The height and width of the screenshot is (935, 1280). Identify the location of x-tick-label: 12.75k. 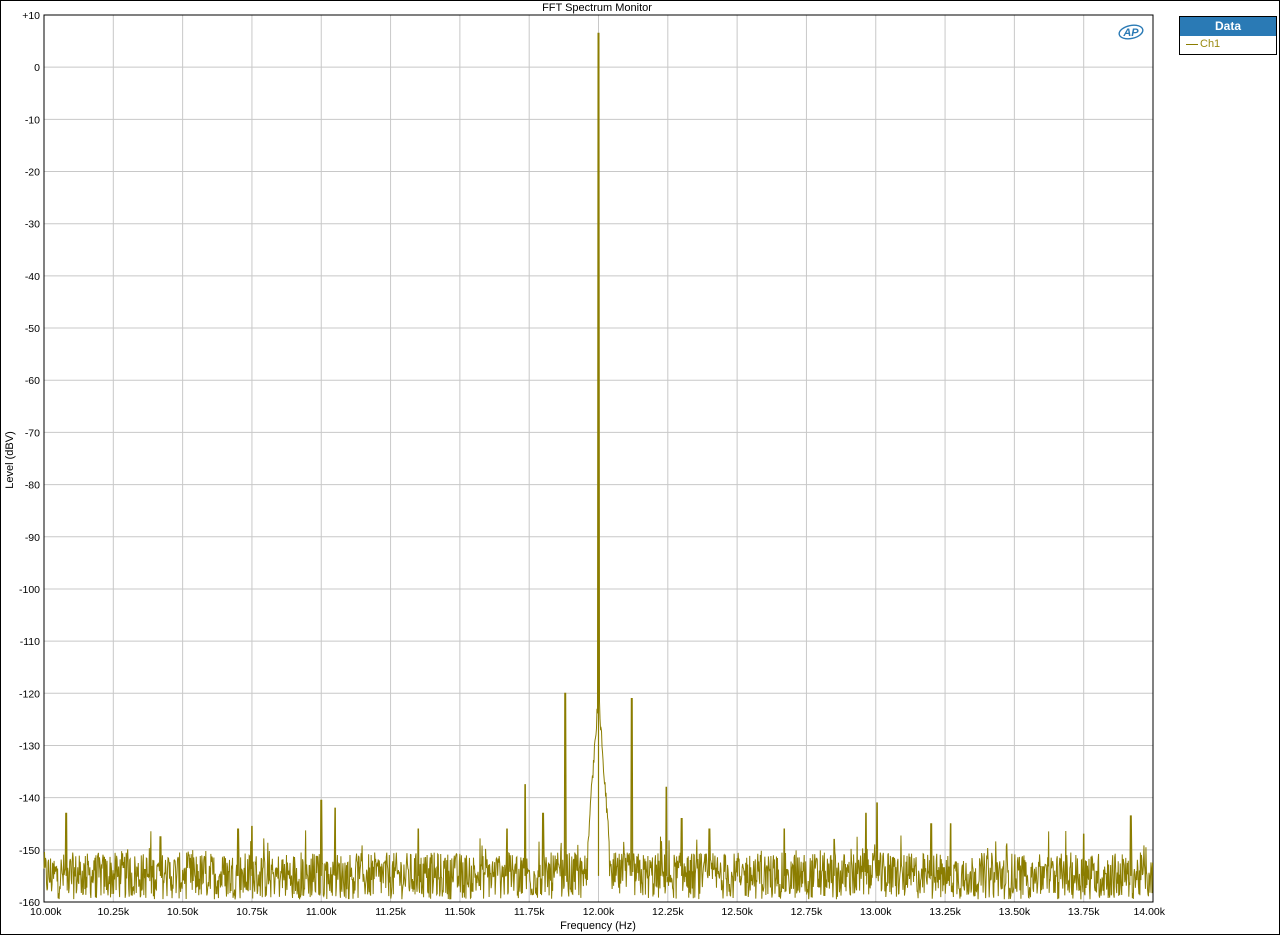
(807, 912).